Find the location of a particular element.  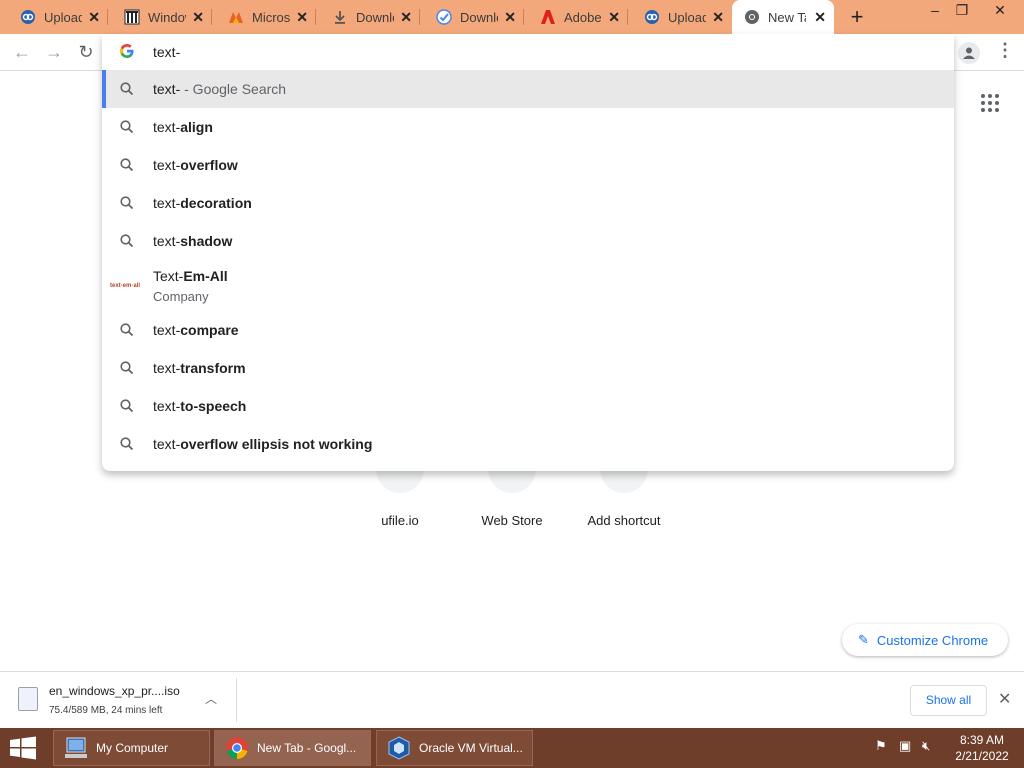

google-icon is located at coordinates (127, 51).